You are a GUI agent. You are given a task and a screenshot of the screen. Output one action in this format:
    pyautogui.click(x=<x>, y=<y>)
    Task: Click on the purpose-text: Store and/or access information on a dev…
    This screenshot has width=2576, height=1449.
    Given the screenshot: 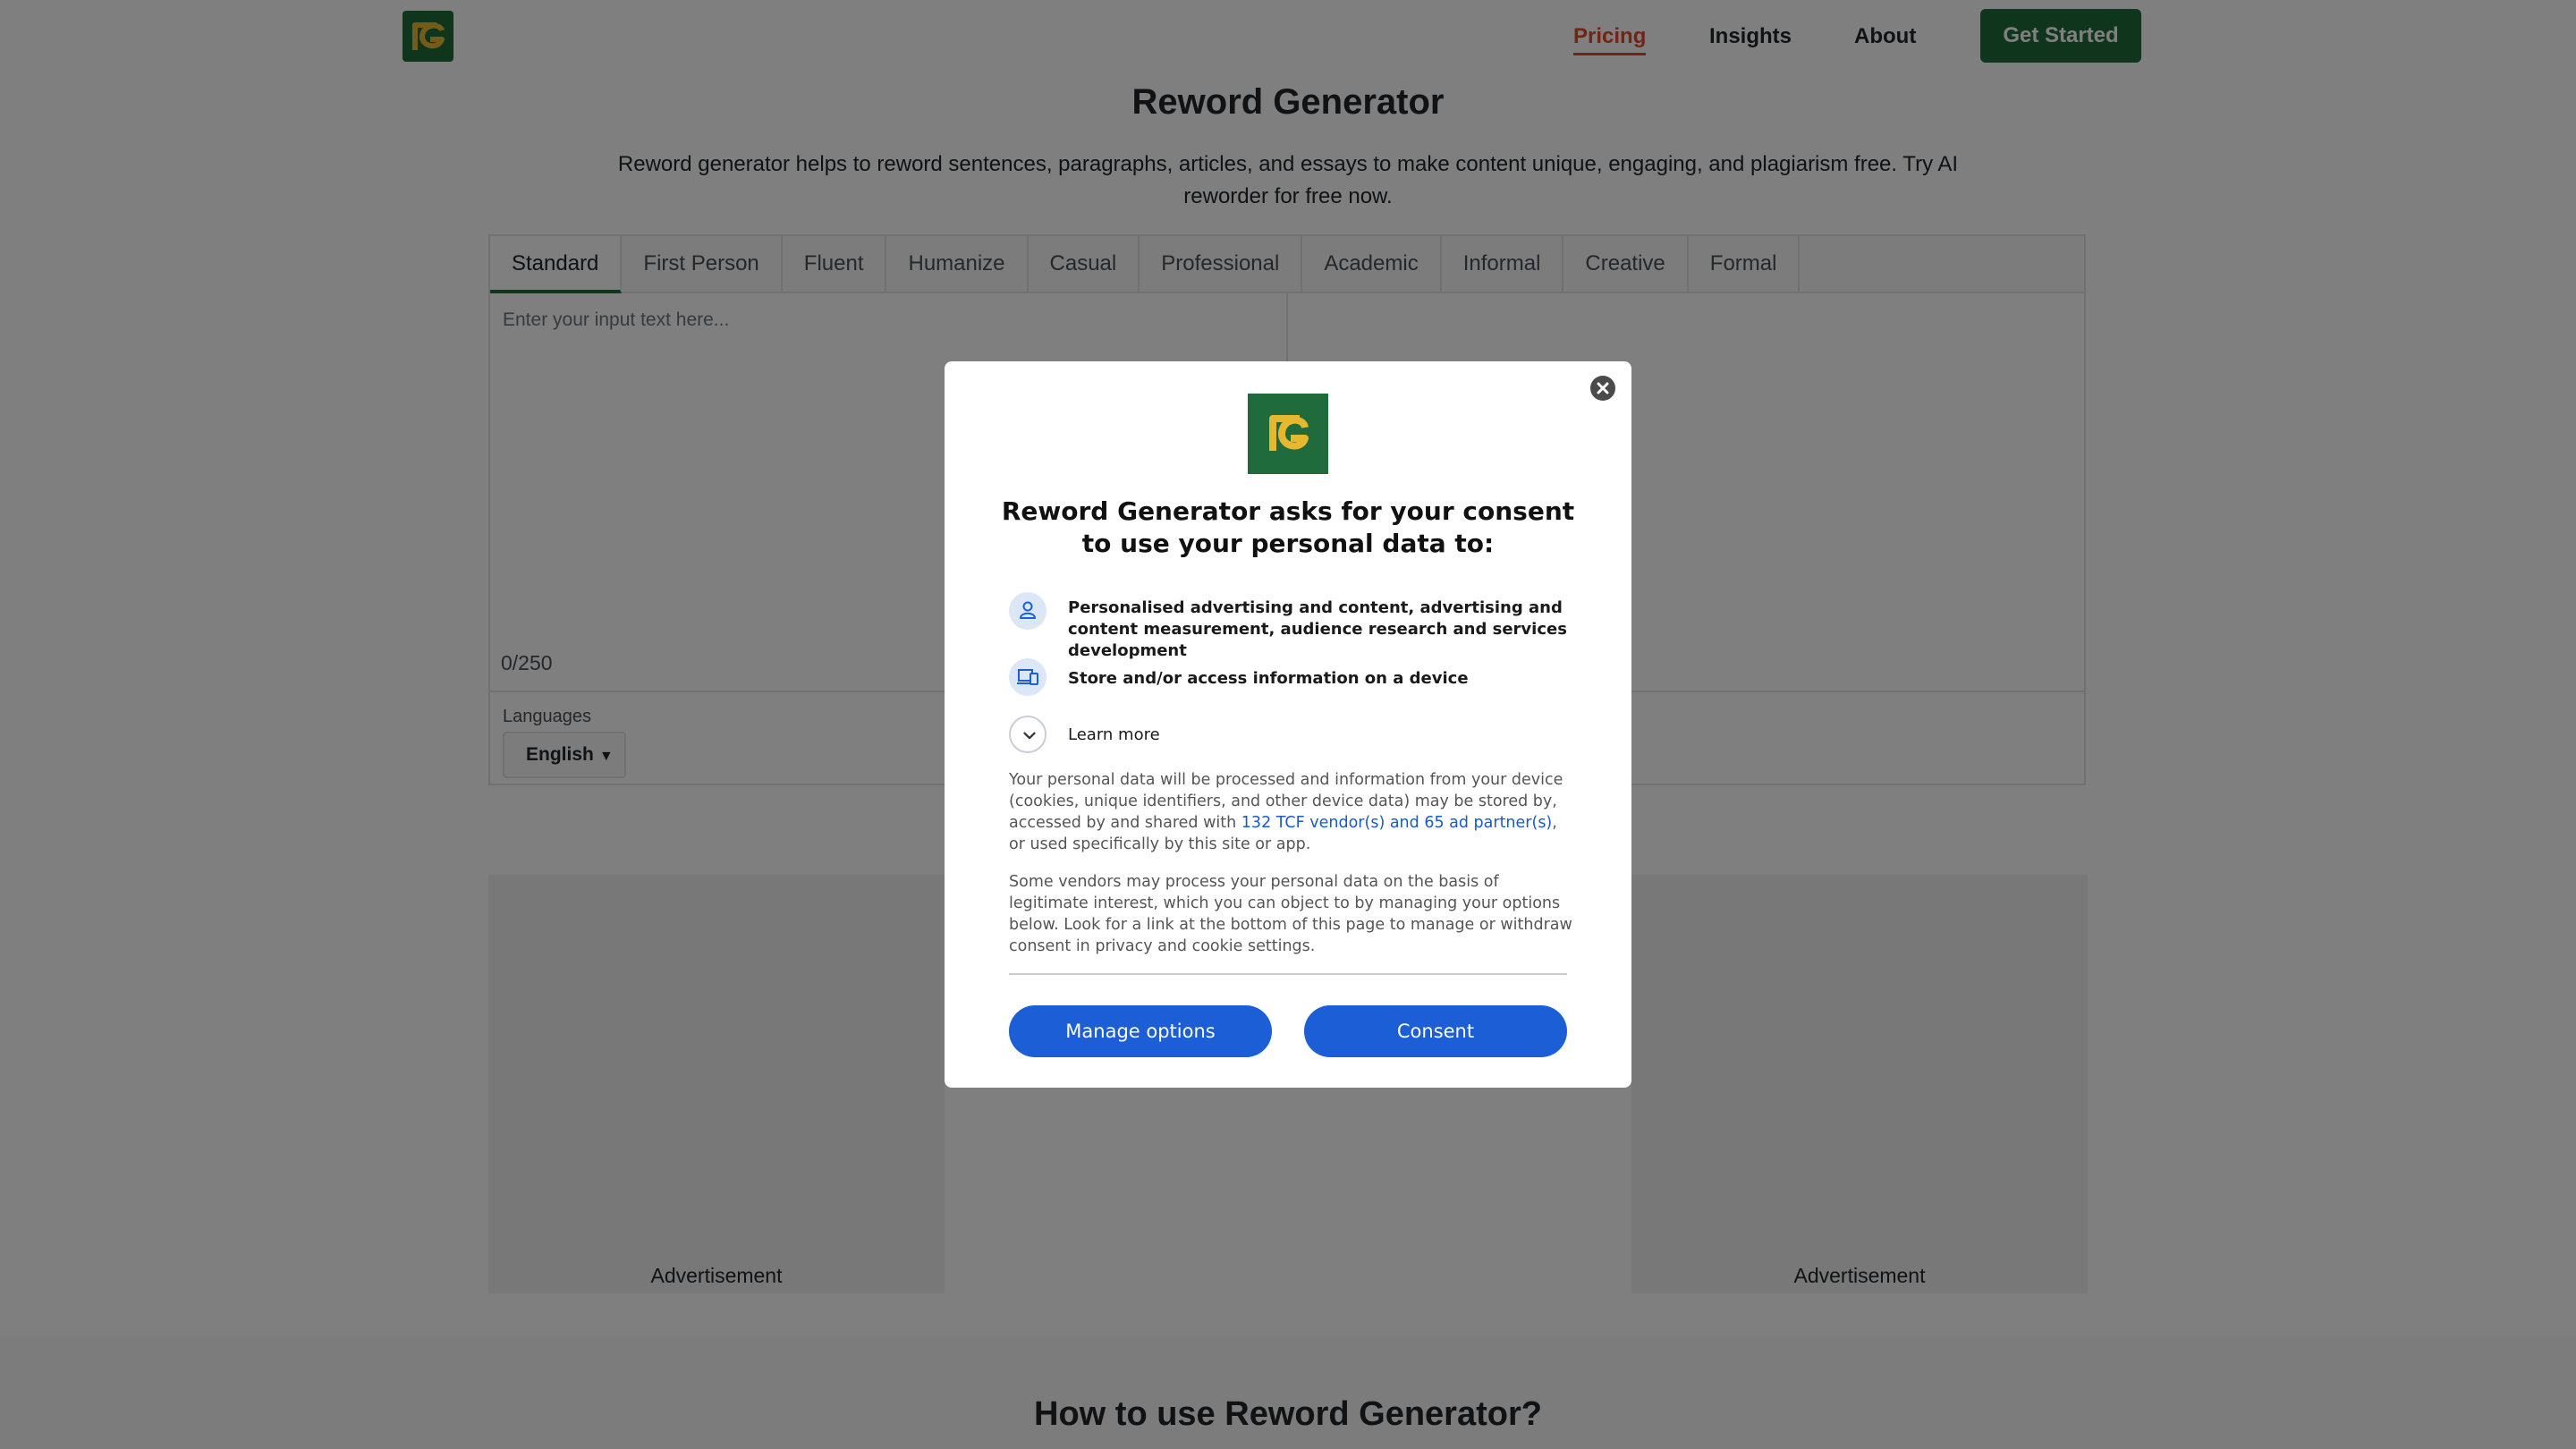 What is the action you would take?
    pyautogui.click(x=1268, y=678)
    